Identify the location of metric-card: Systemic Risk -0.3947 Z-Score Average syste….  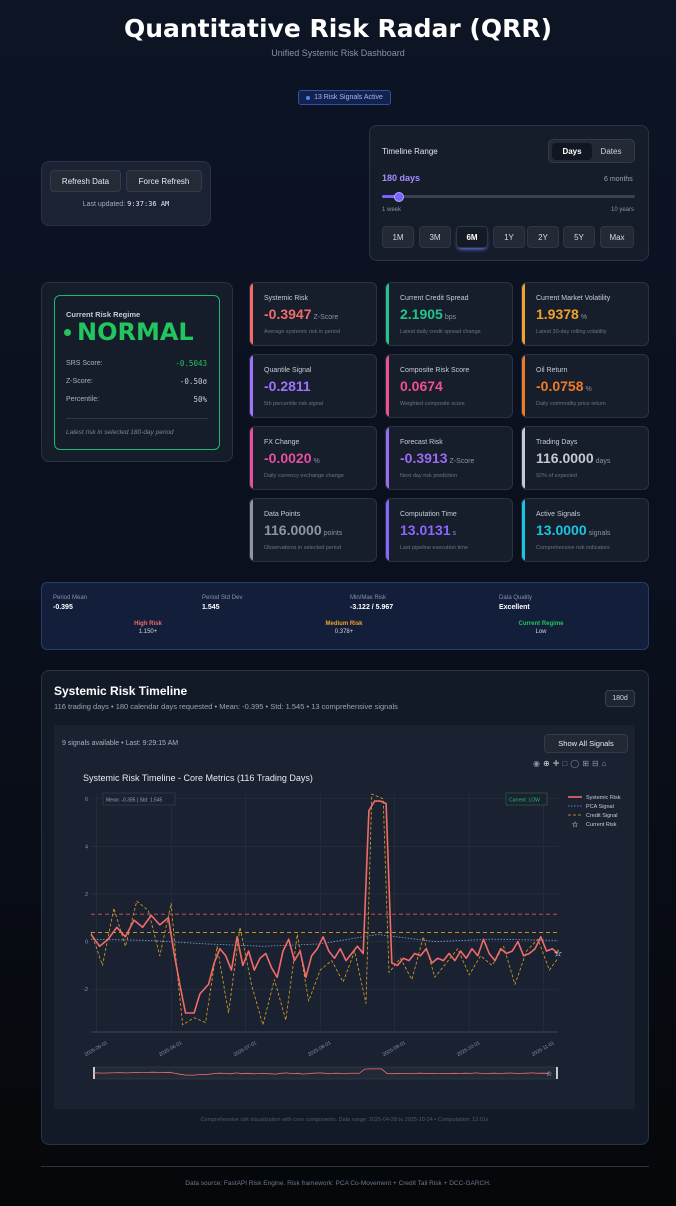
(313, 314).